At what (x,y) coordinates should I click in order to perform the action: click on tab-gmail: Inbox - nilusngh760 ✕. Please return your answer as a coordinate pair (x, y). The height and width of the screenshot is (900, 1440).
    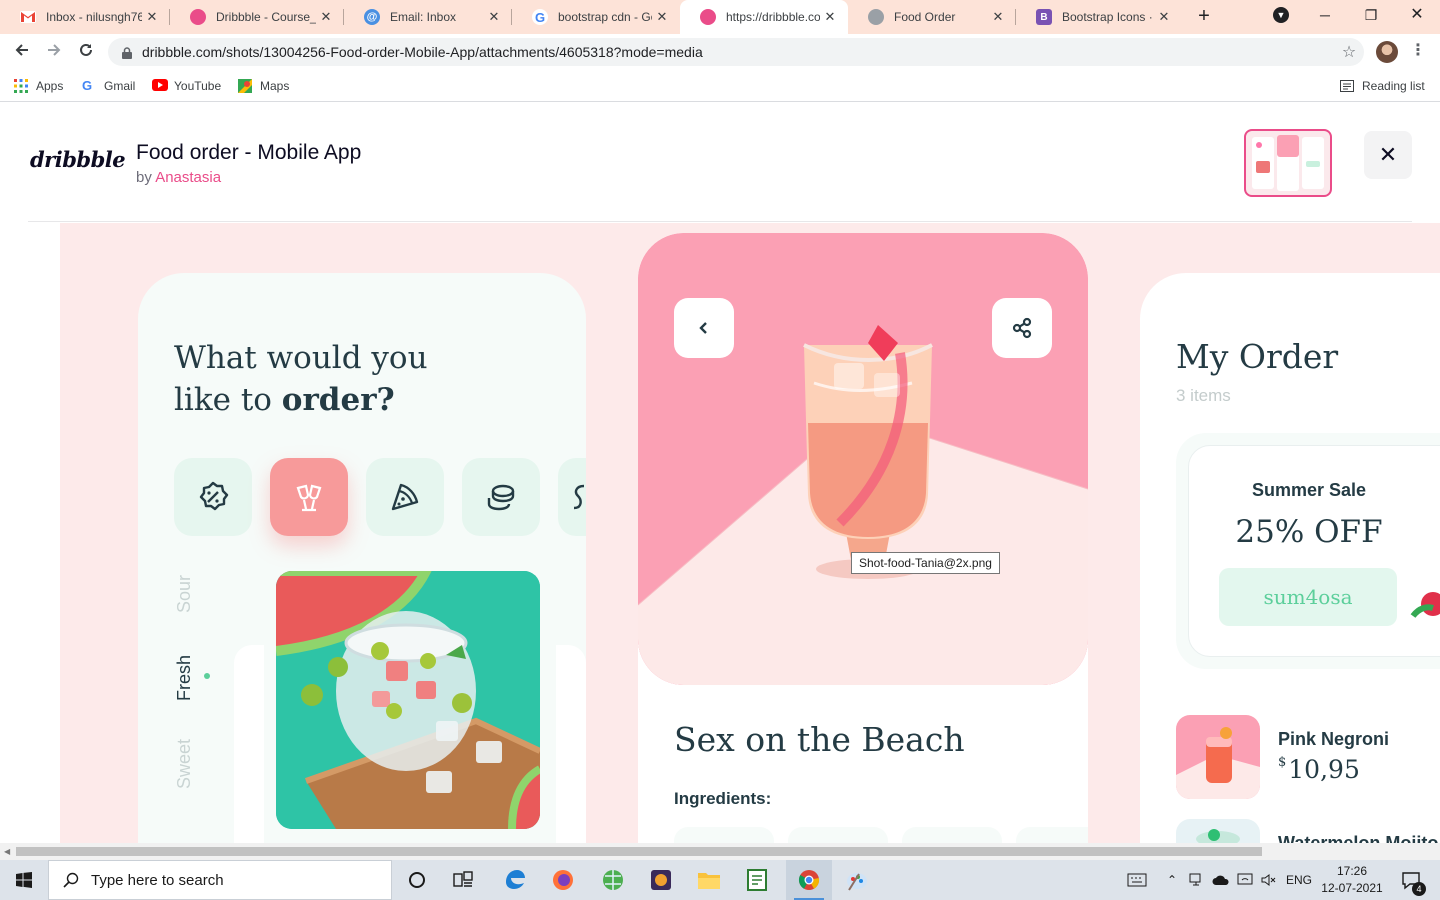
    Looking at the image, I should click on (85, 17).